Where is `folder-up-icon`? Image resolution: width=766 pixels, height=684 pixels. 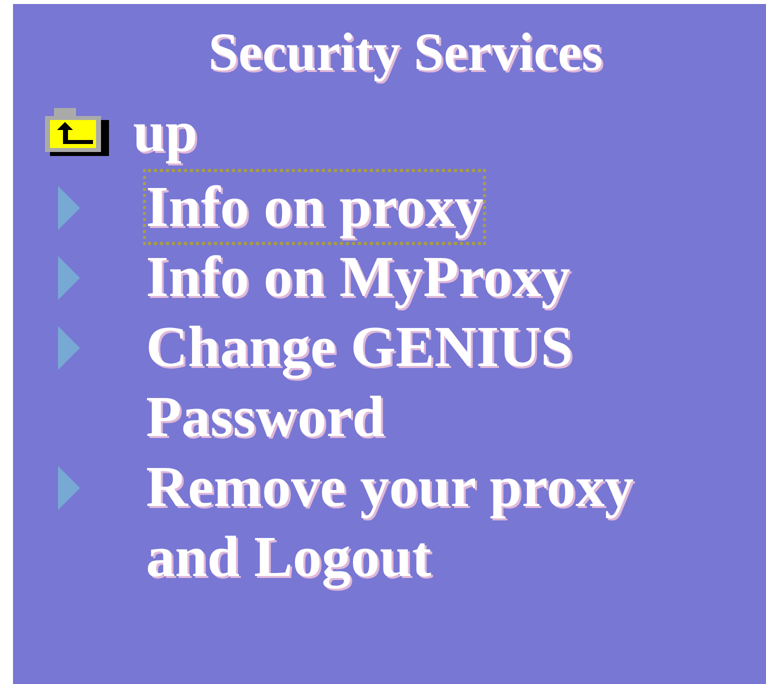 folder-up-icon is located at coordinates (77, 132).